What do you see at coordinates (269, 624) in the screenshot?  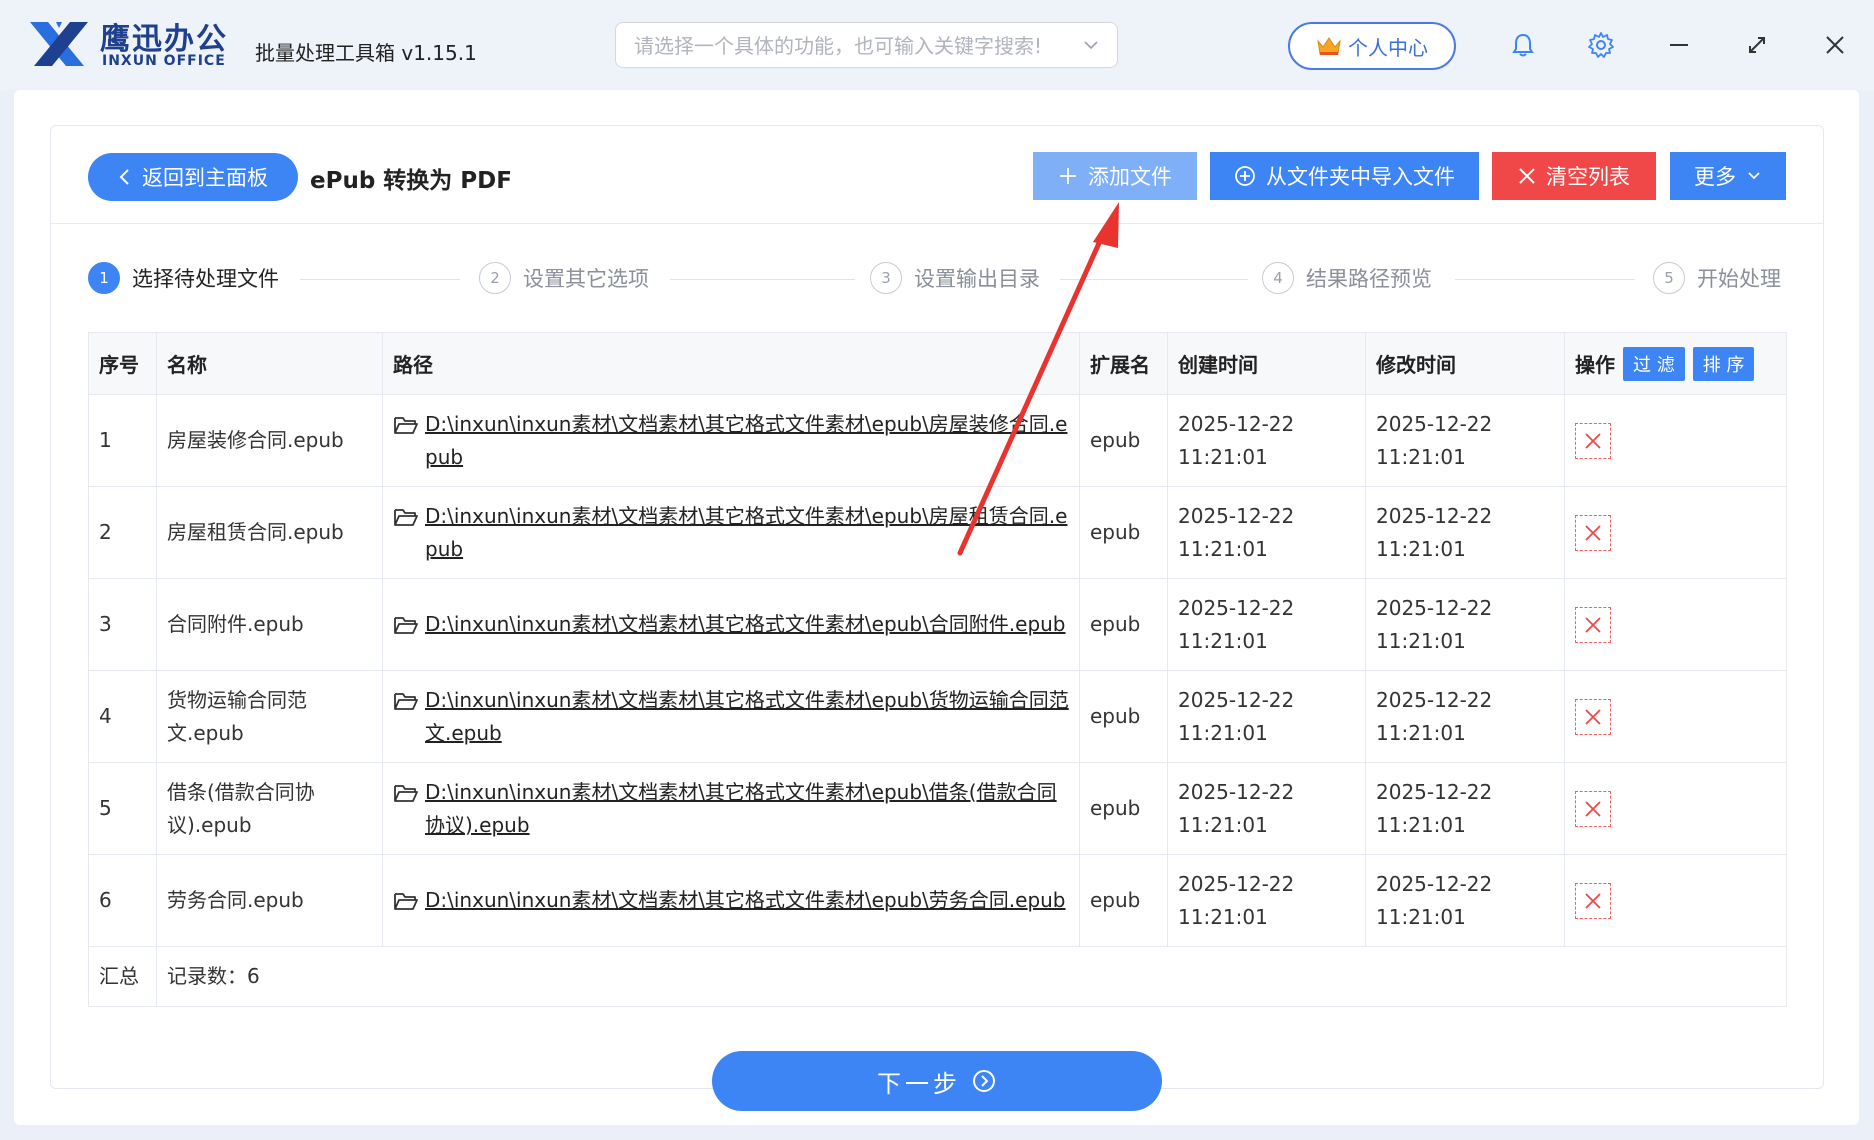 I see `file-name: 合同附件.epub` at bounding box center [269, 624].